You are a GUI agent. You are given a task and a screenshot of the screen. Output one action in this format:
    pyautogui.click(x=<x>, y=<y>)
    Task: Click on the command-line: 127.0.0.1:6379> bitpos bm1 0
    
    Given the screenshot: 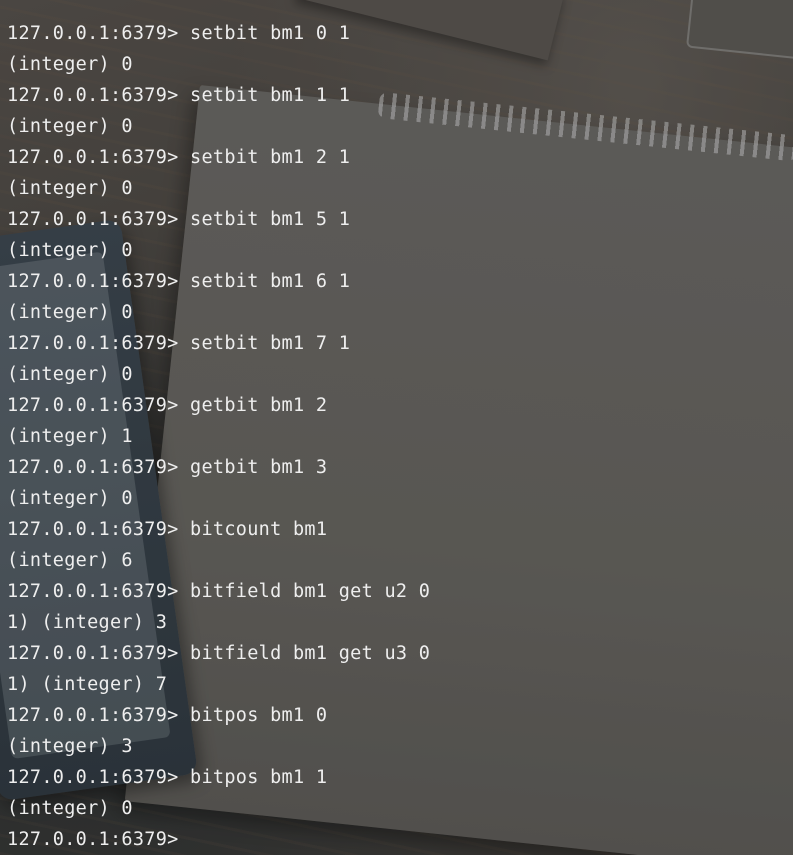 What is the action you would take?
    pyautogui.click(x=167, y=715)
    